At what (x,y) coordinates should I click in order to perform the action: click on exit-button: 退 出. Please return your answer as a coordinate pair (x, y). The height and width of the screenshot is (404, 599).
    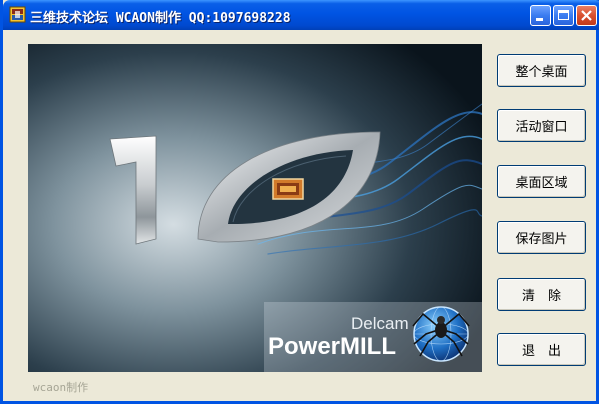
    Looking at the image, I should click on (541, 349).